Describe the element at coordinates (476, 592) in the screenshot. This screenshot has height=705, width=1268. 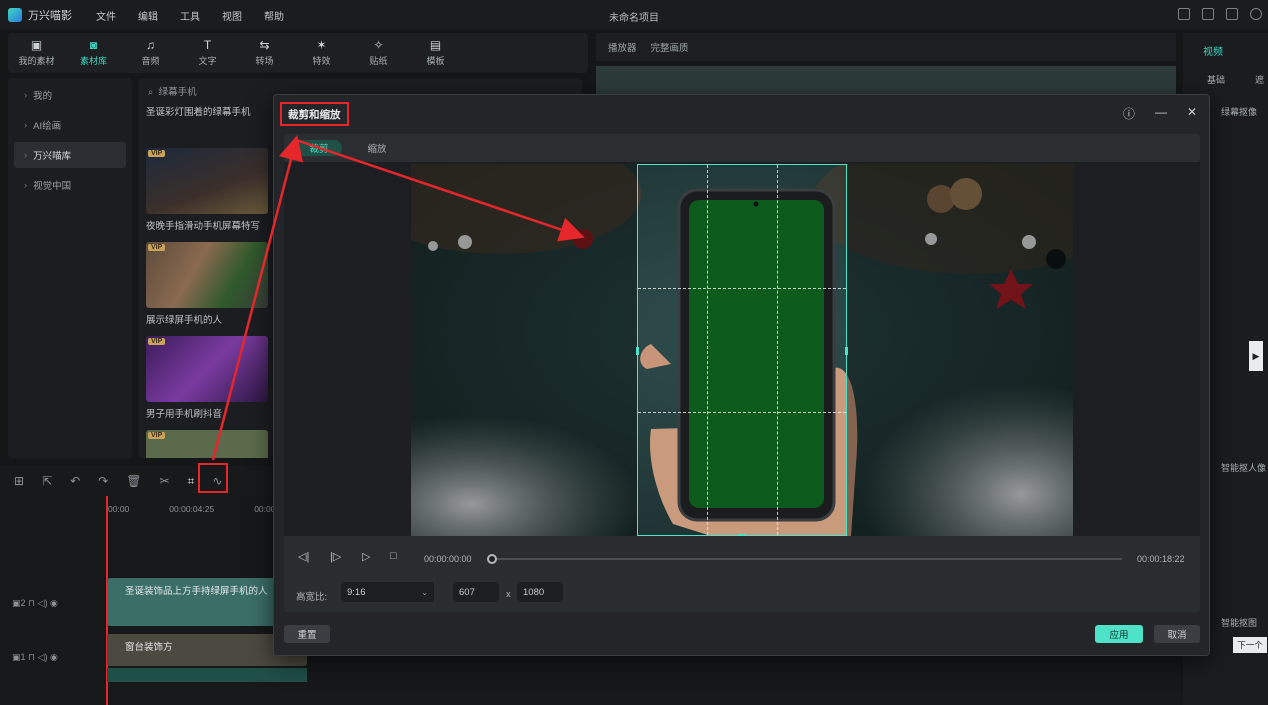
I see `width-input: 607` at that location.